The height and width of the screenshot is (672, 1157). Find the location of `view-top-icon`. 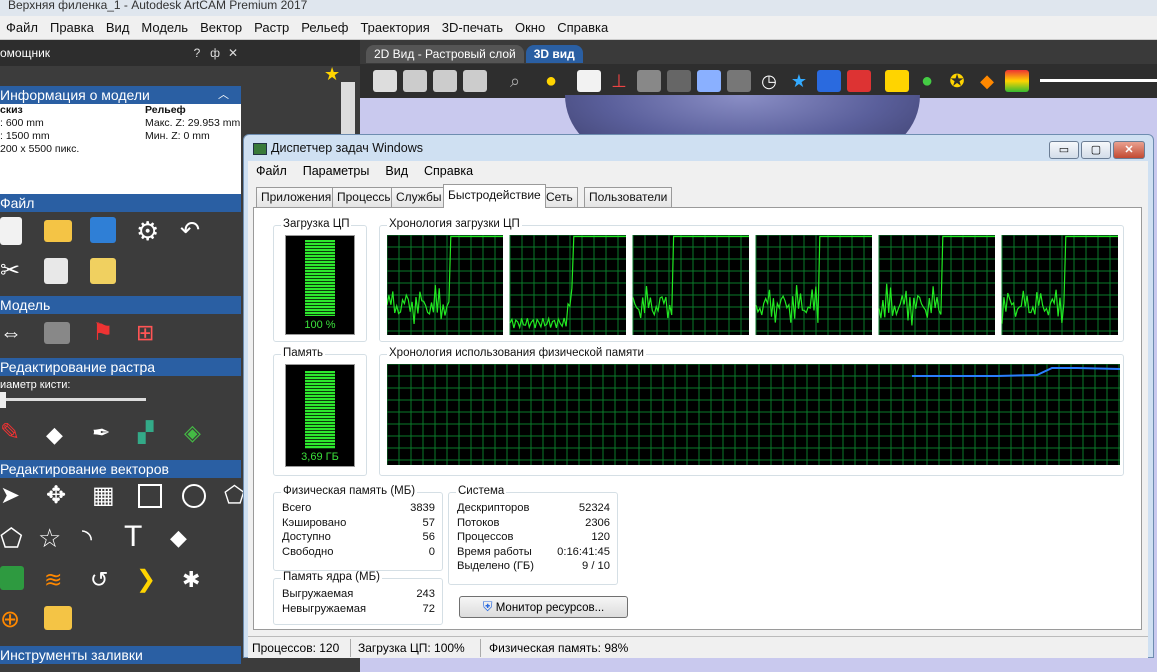

view-top-icon is located at coordinates (475, 81).